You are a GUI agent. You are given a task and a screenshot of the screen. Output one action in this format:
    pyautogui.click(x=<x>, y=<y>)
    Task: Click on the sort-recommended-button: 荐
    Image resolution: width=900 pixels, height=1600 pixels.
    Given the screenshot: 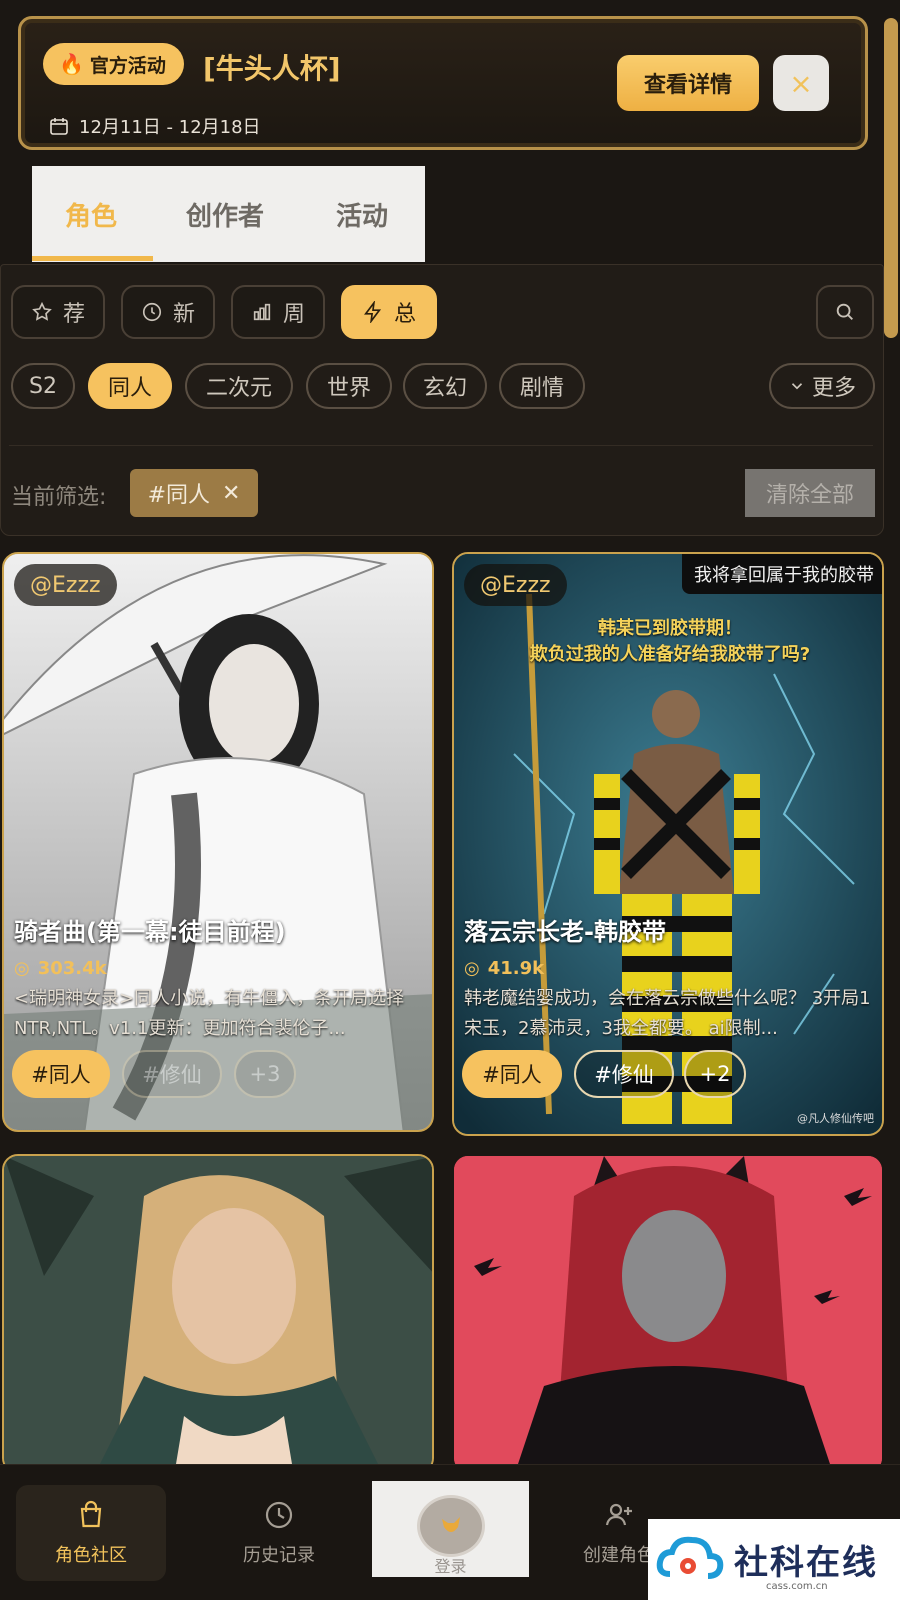 What is the action you would take?
    pyautogui.click(x=58, y=312)
    